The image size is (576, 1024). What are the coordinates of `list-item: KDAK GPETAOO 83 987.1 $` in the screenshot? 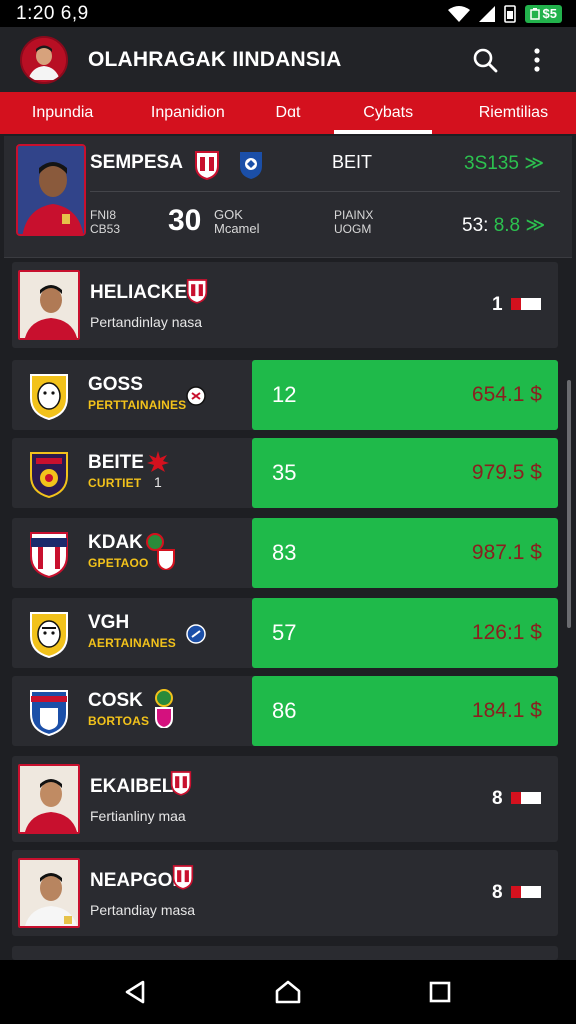 It's located at (285, 553).